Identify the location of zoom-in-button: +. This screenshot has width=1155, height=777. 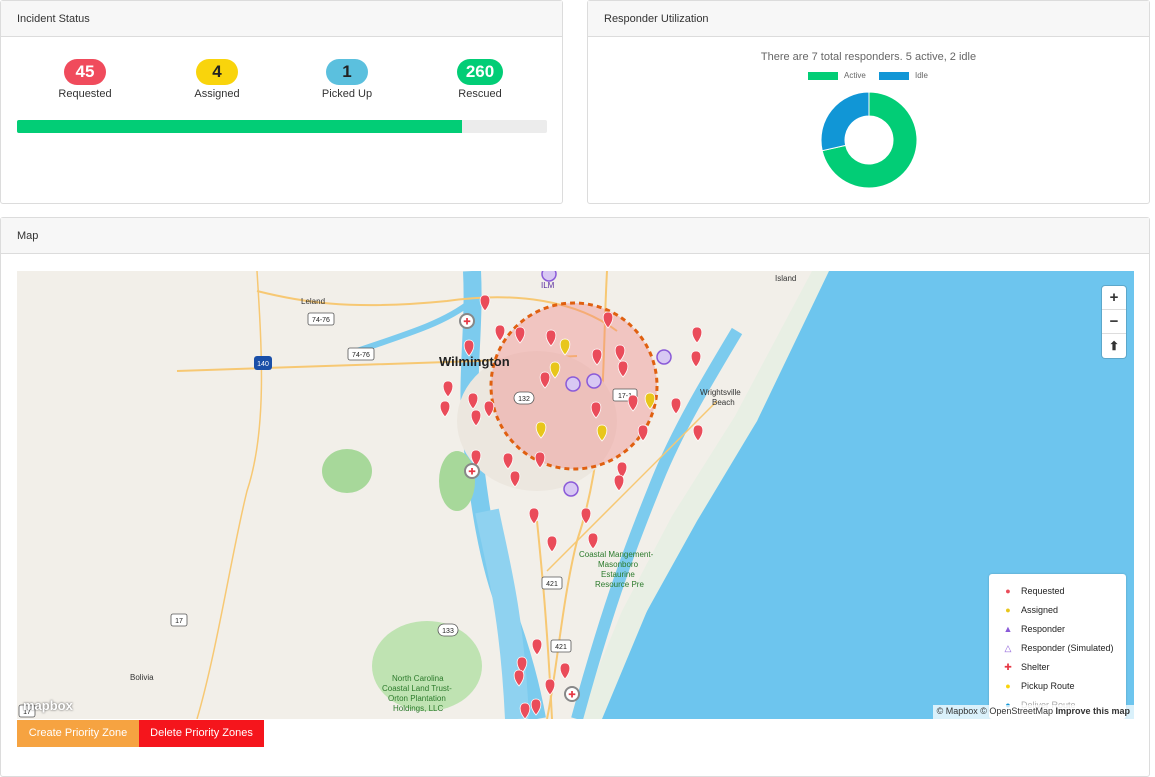
(1114, 298).